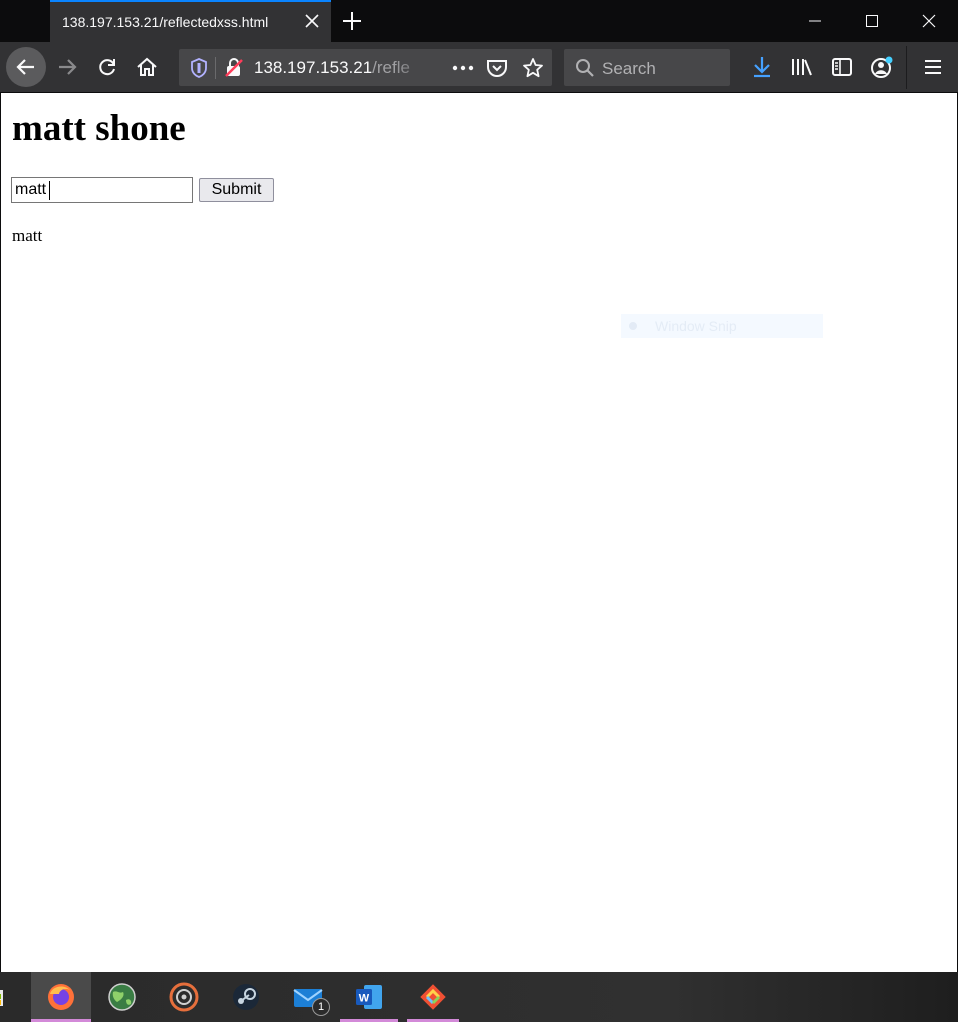 The image size is (958, 1022). I want to click on insecure-lock-icon, so click(234, 68).